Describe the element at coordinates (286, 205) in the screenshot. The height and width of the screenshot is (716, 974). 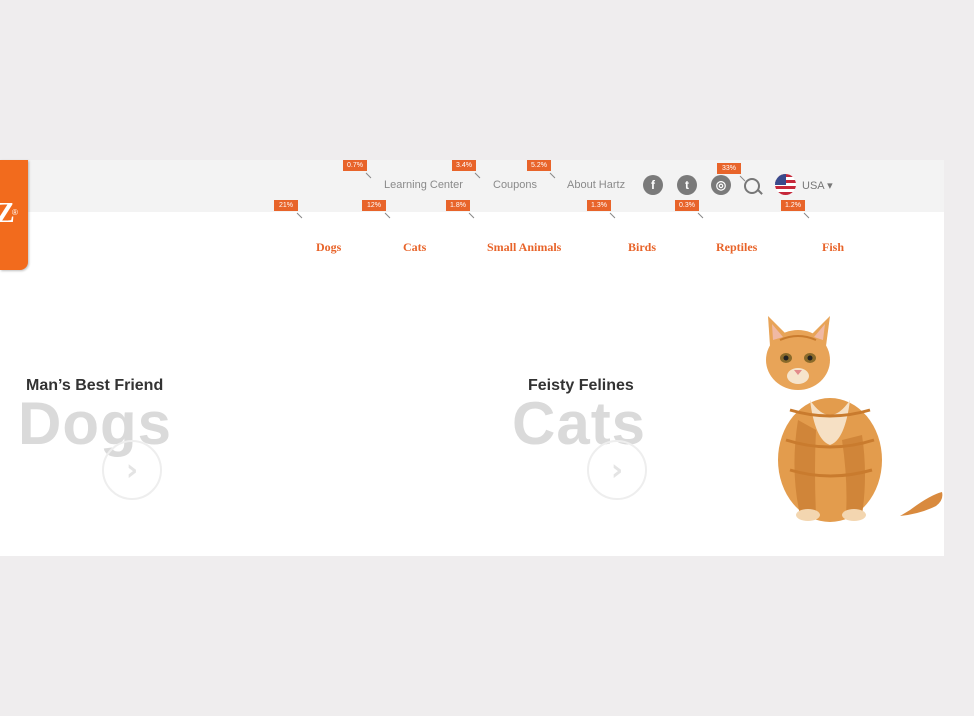
I see `dogs-click-badge: 21%` at that location.